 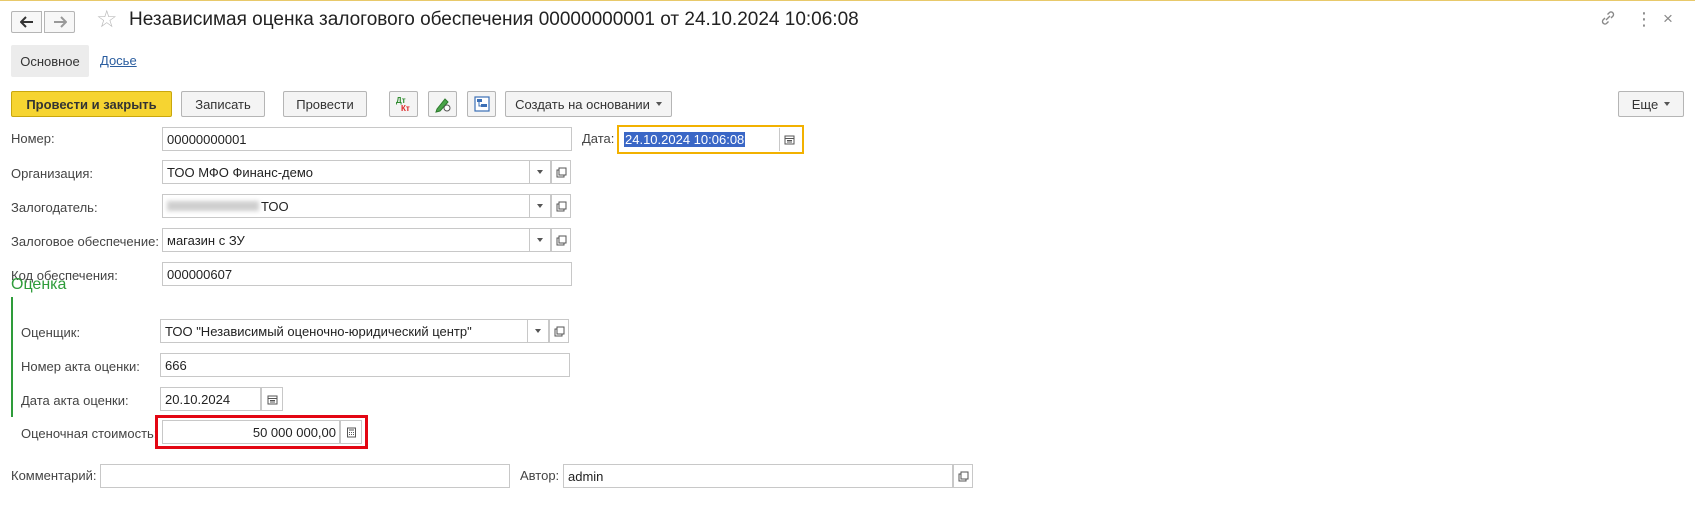 I want to click on collateral-dropdown, so click(x=540, y=240).